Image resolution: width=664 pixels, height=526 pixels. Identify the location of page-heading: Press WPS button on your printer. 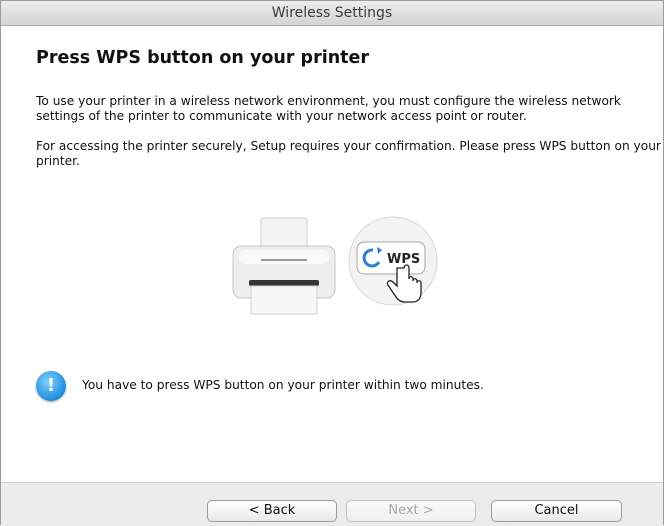
(203, 58).